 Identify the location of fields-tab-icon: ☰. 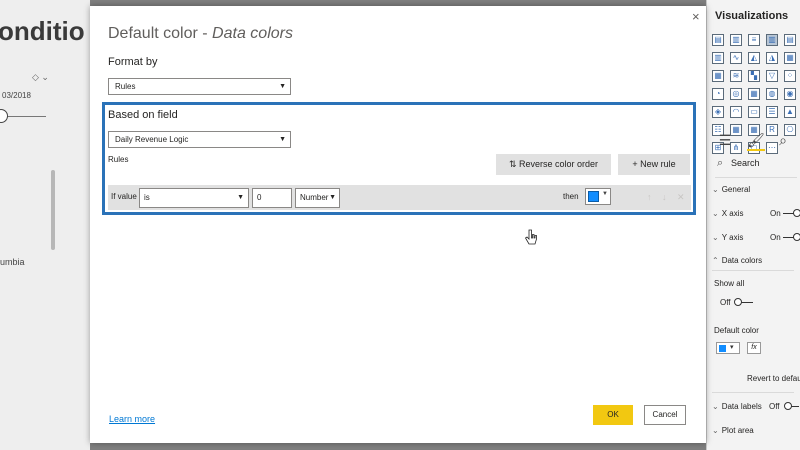
(725, 140).